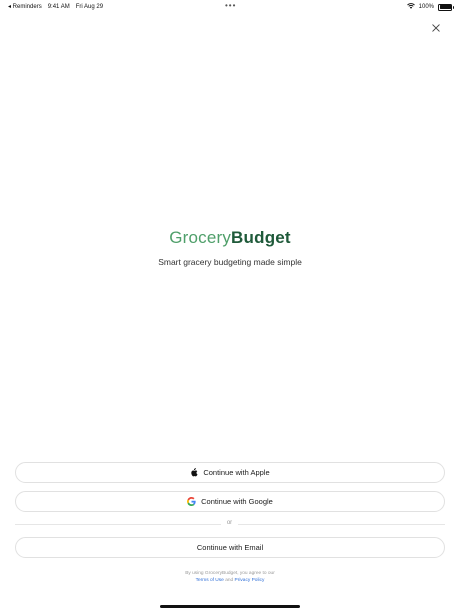  What do you see at coordinates (118, 524) in the screenshot?
I see `divider-line-left` at bounding box center [118, 524].